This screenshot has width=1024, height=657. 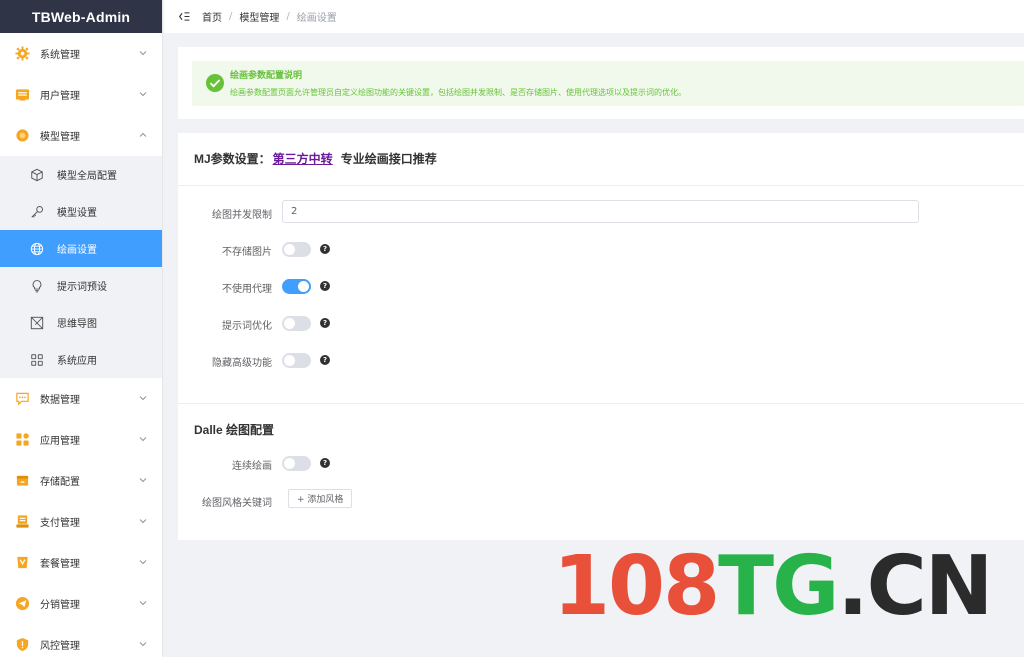 I want to click on dalle-section-title: Dalle 绘图配置, so click(x=234, y=430).